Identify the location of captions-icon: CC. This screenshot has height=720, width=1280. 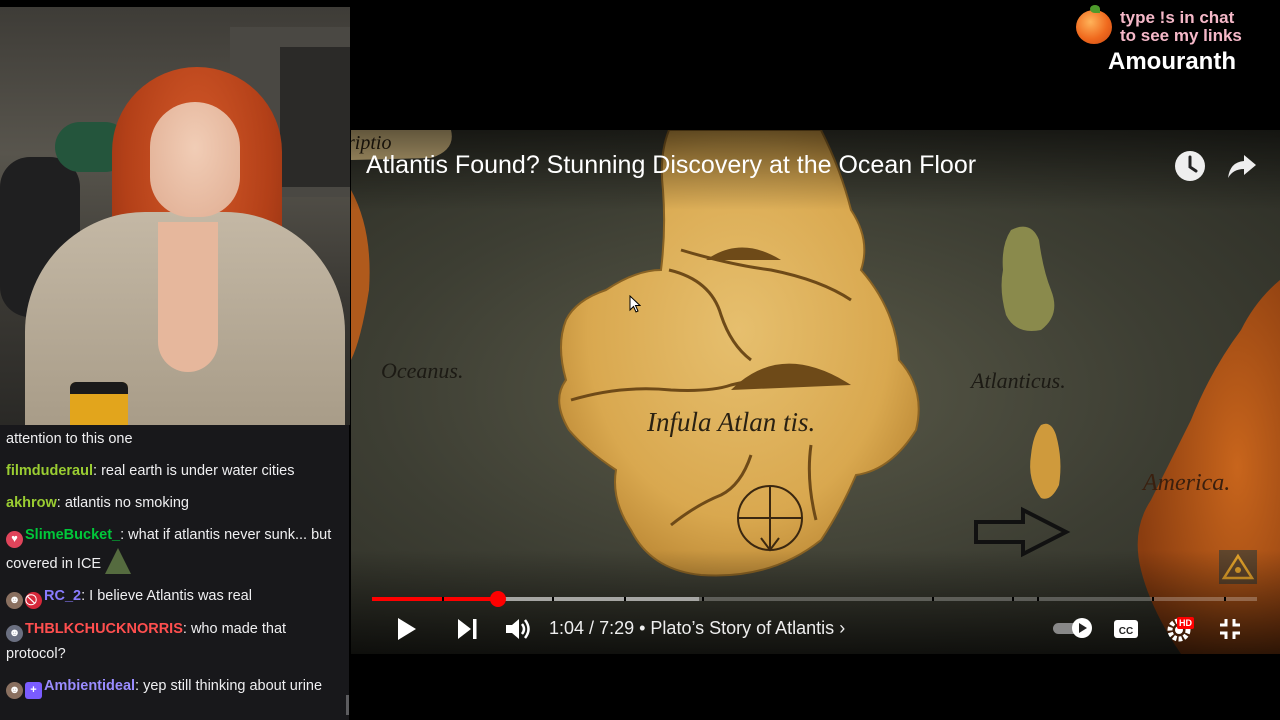
(1126, 629).